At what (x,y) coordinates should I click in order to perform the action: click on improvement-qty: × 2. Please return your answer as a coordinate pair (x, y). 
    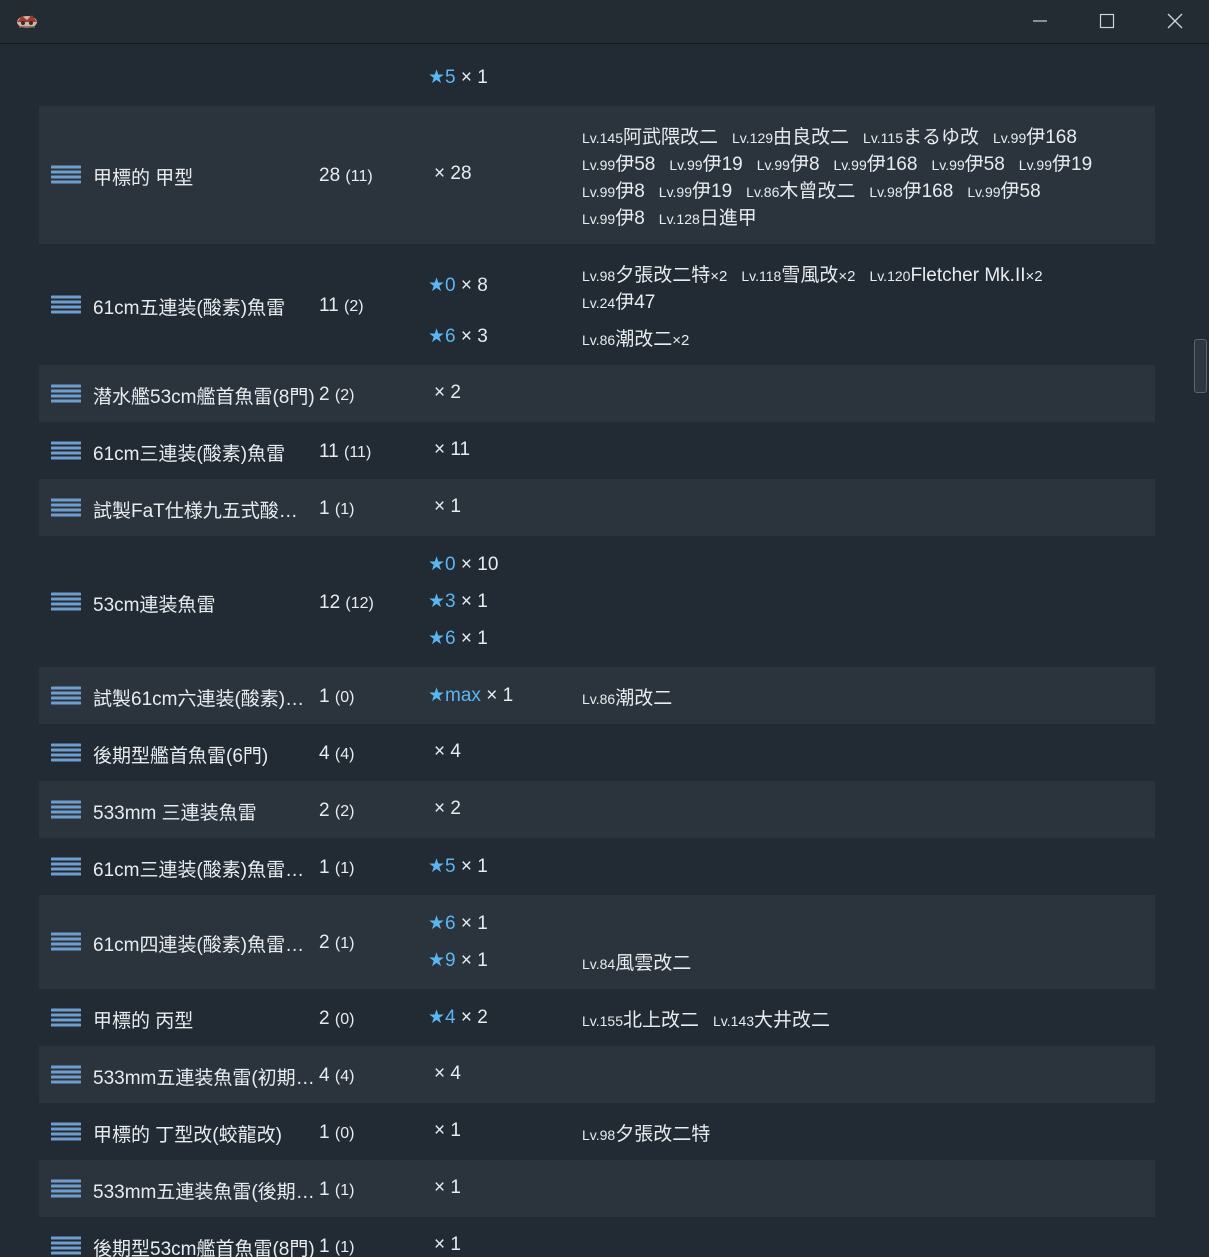
    Looking at the image, I should click on (471, 1017).